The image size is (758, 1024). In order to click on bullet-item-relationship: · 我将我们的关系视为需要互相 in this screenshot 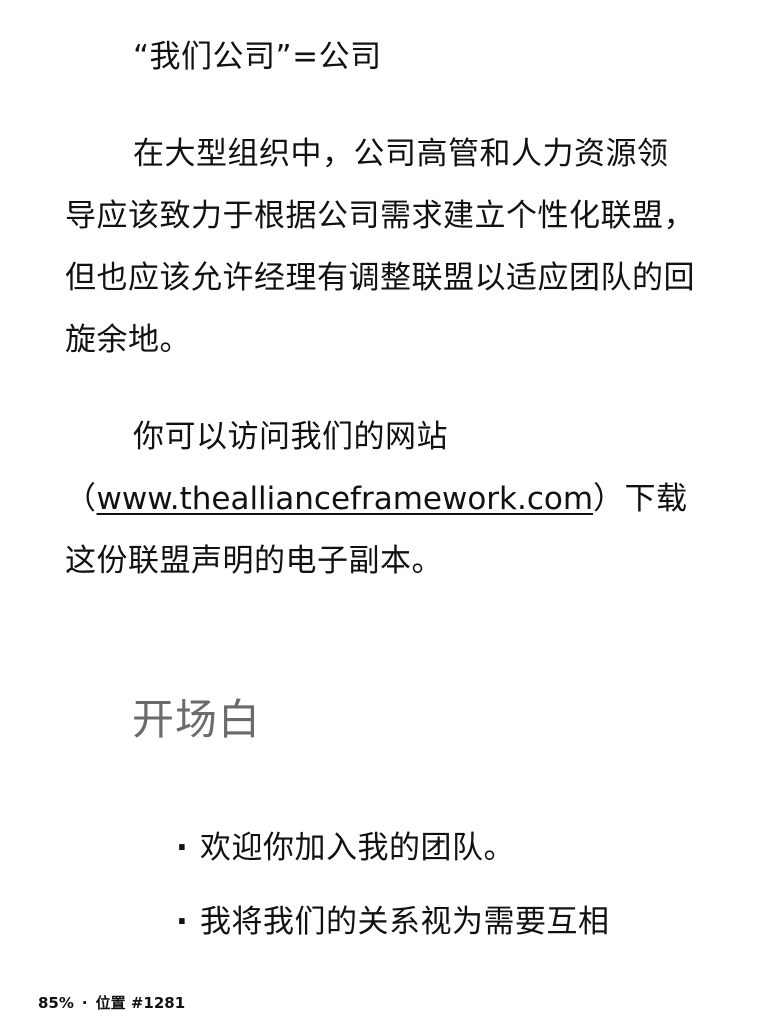, I will do `click(456, 922)`.